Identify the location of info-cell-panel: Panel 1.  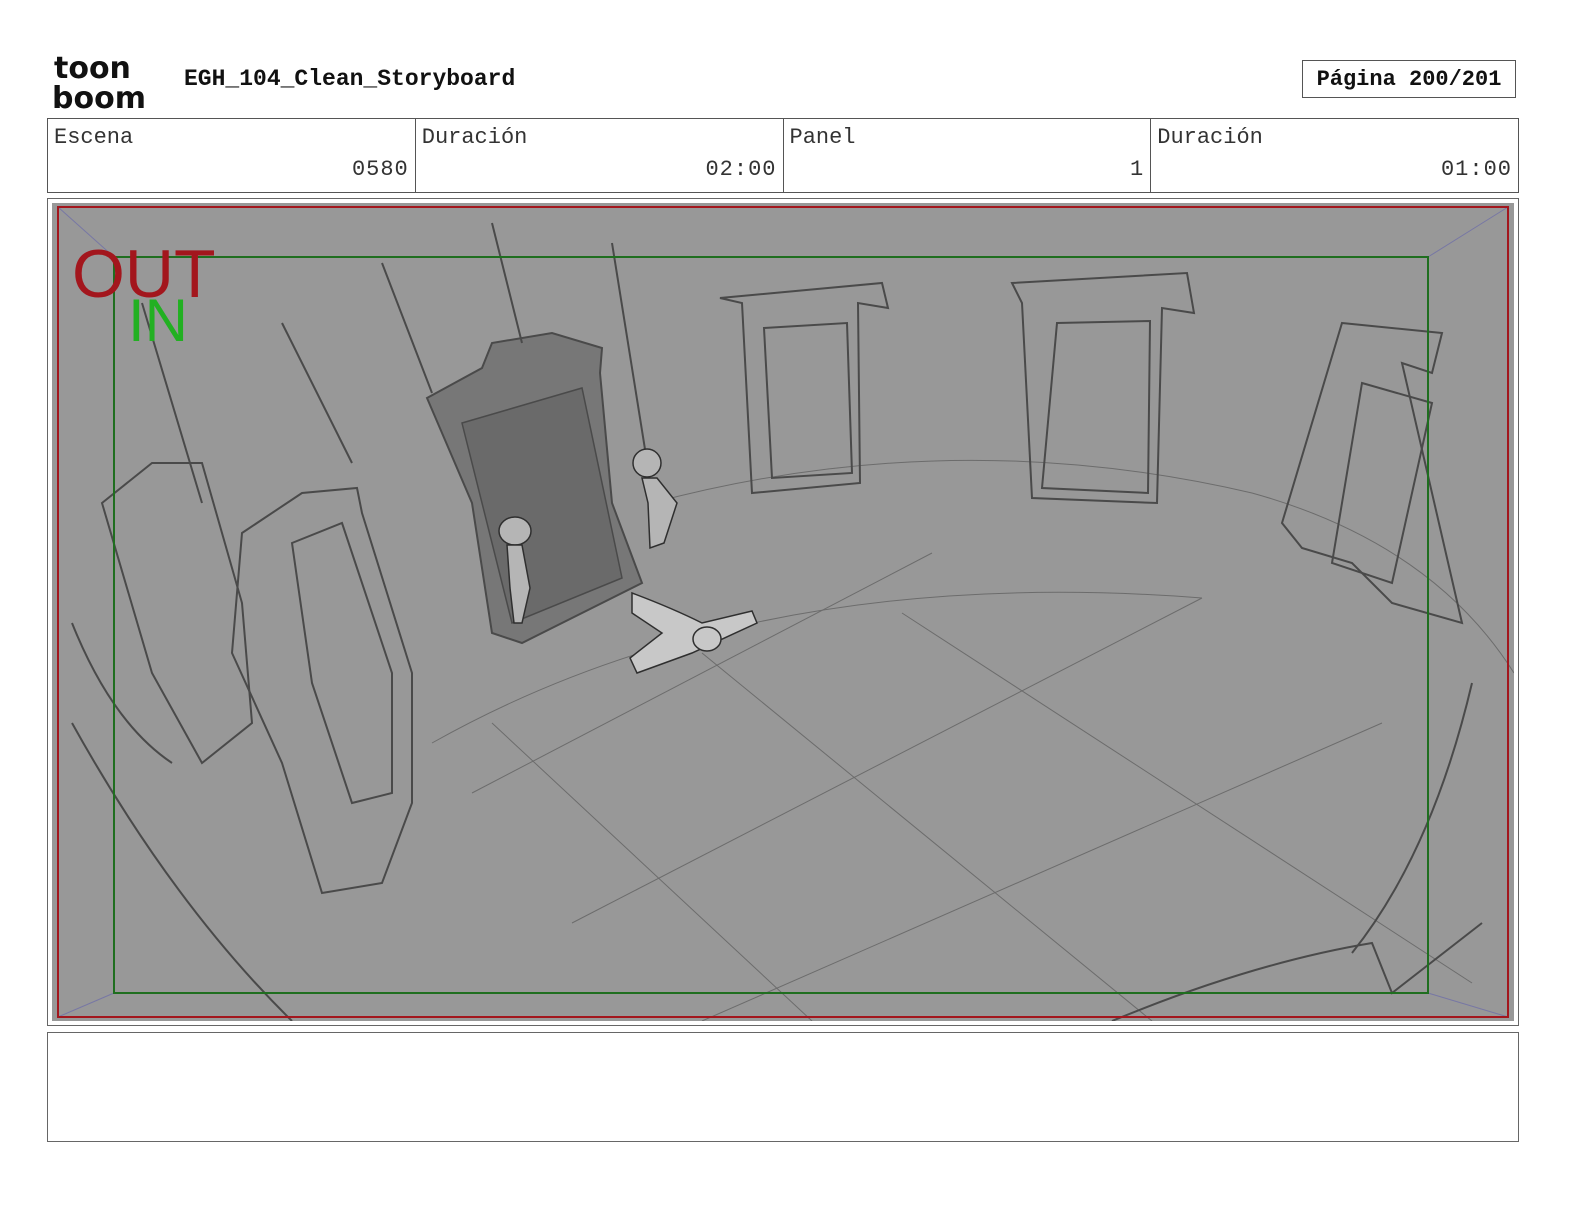
(968, 155).